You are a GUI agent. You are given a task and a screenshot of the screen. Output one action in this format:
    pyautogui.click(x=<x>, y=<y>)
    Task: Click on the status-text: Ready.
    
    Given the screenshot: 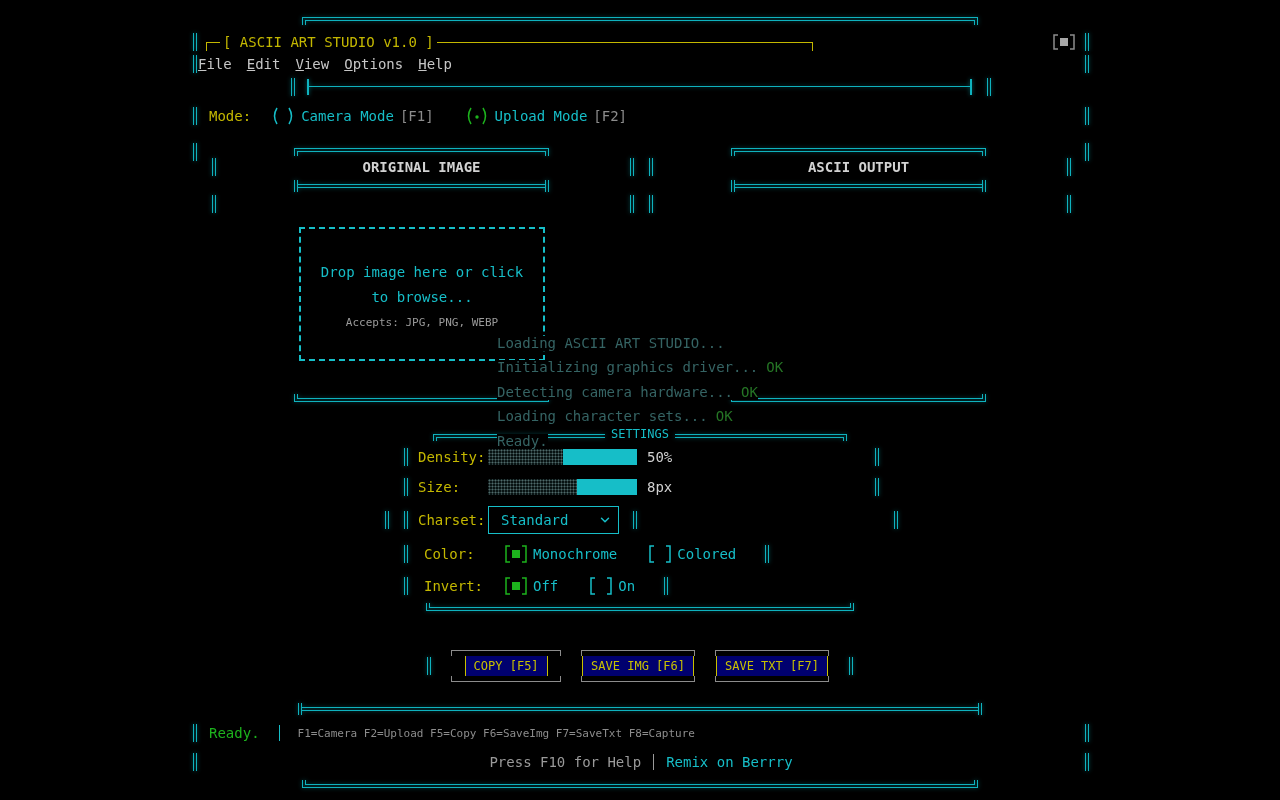 What is the action you would take?
    pyautogui.click(x=234, y=733)
    